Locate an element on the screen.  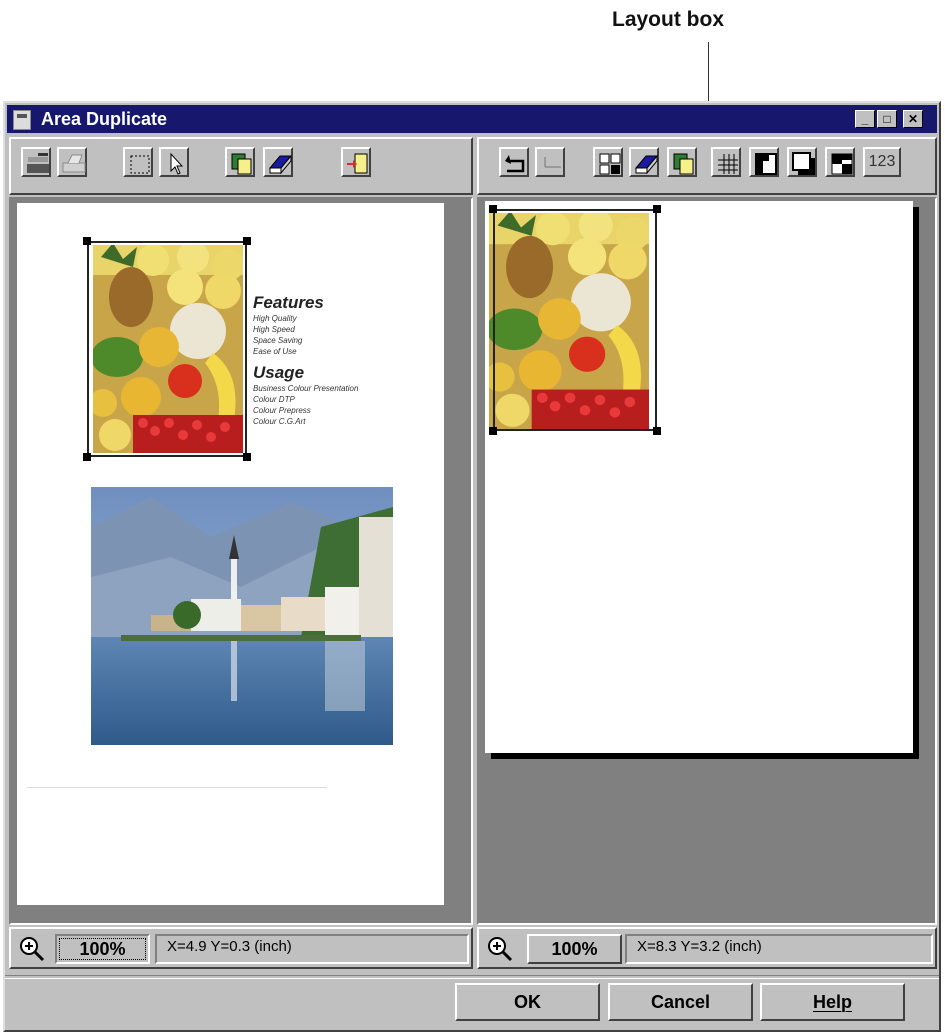
scan-button is located at coordinates (36, 162).